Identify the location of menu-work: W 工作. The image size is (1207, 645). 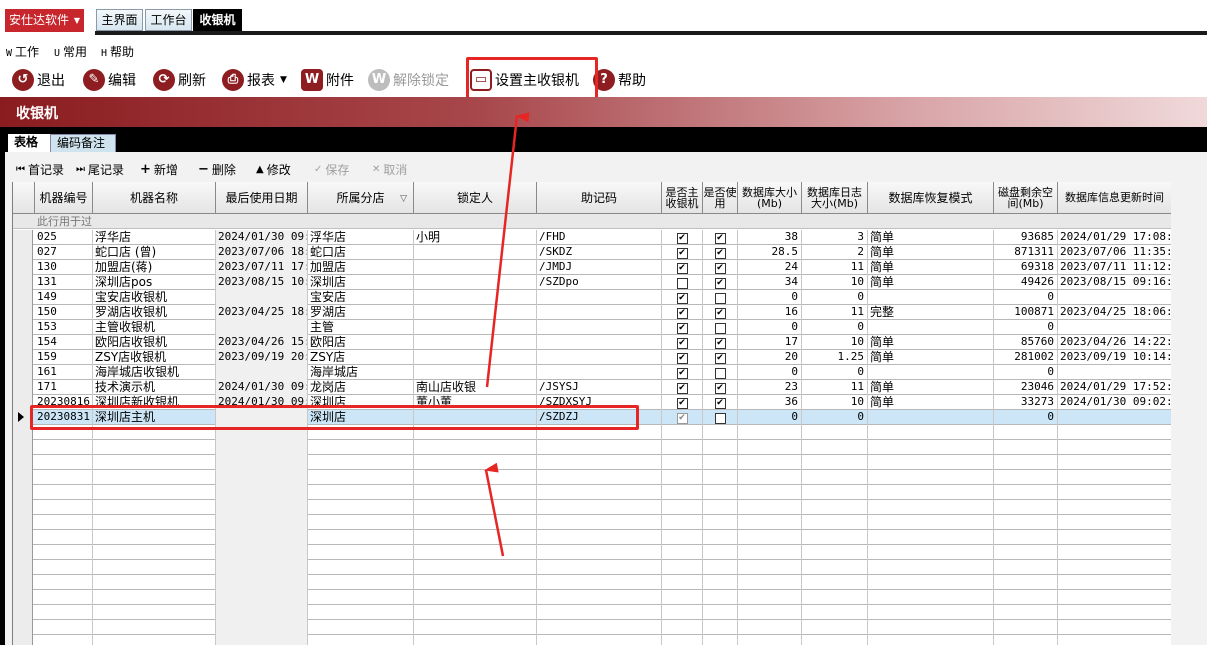
(22, 51).